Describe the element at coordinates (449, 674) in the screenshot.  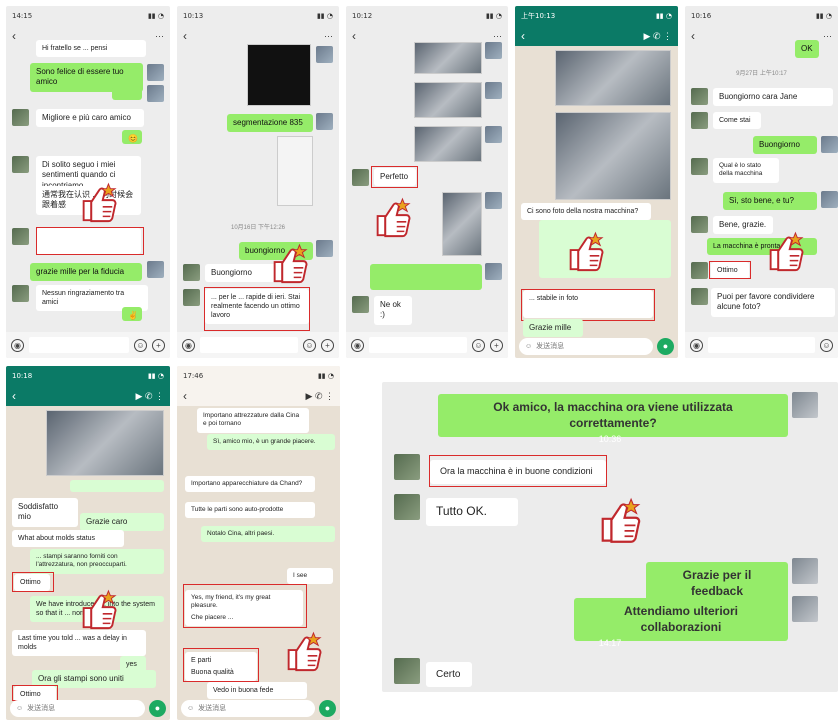
I see `message: Certo` at that location.